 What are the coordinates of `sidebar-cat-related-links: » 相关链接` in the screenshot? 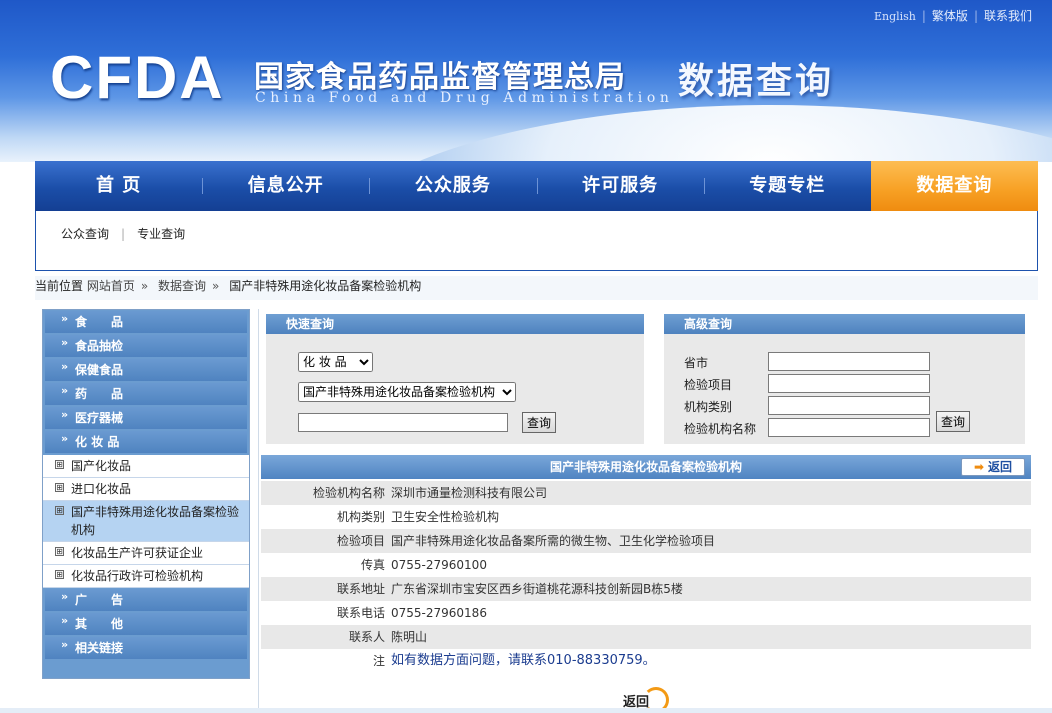 It's located at (146, 648).